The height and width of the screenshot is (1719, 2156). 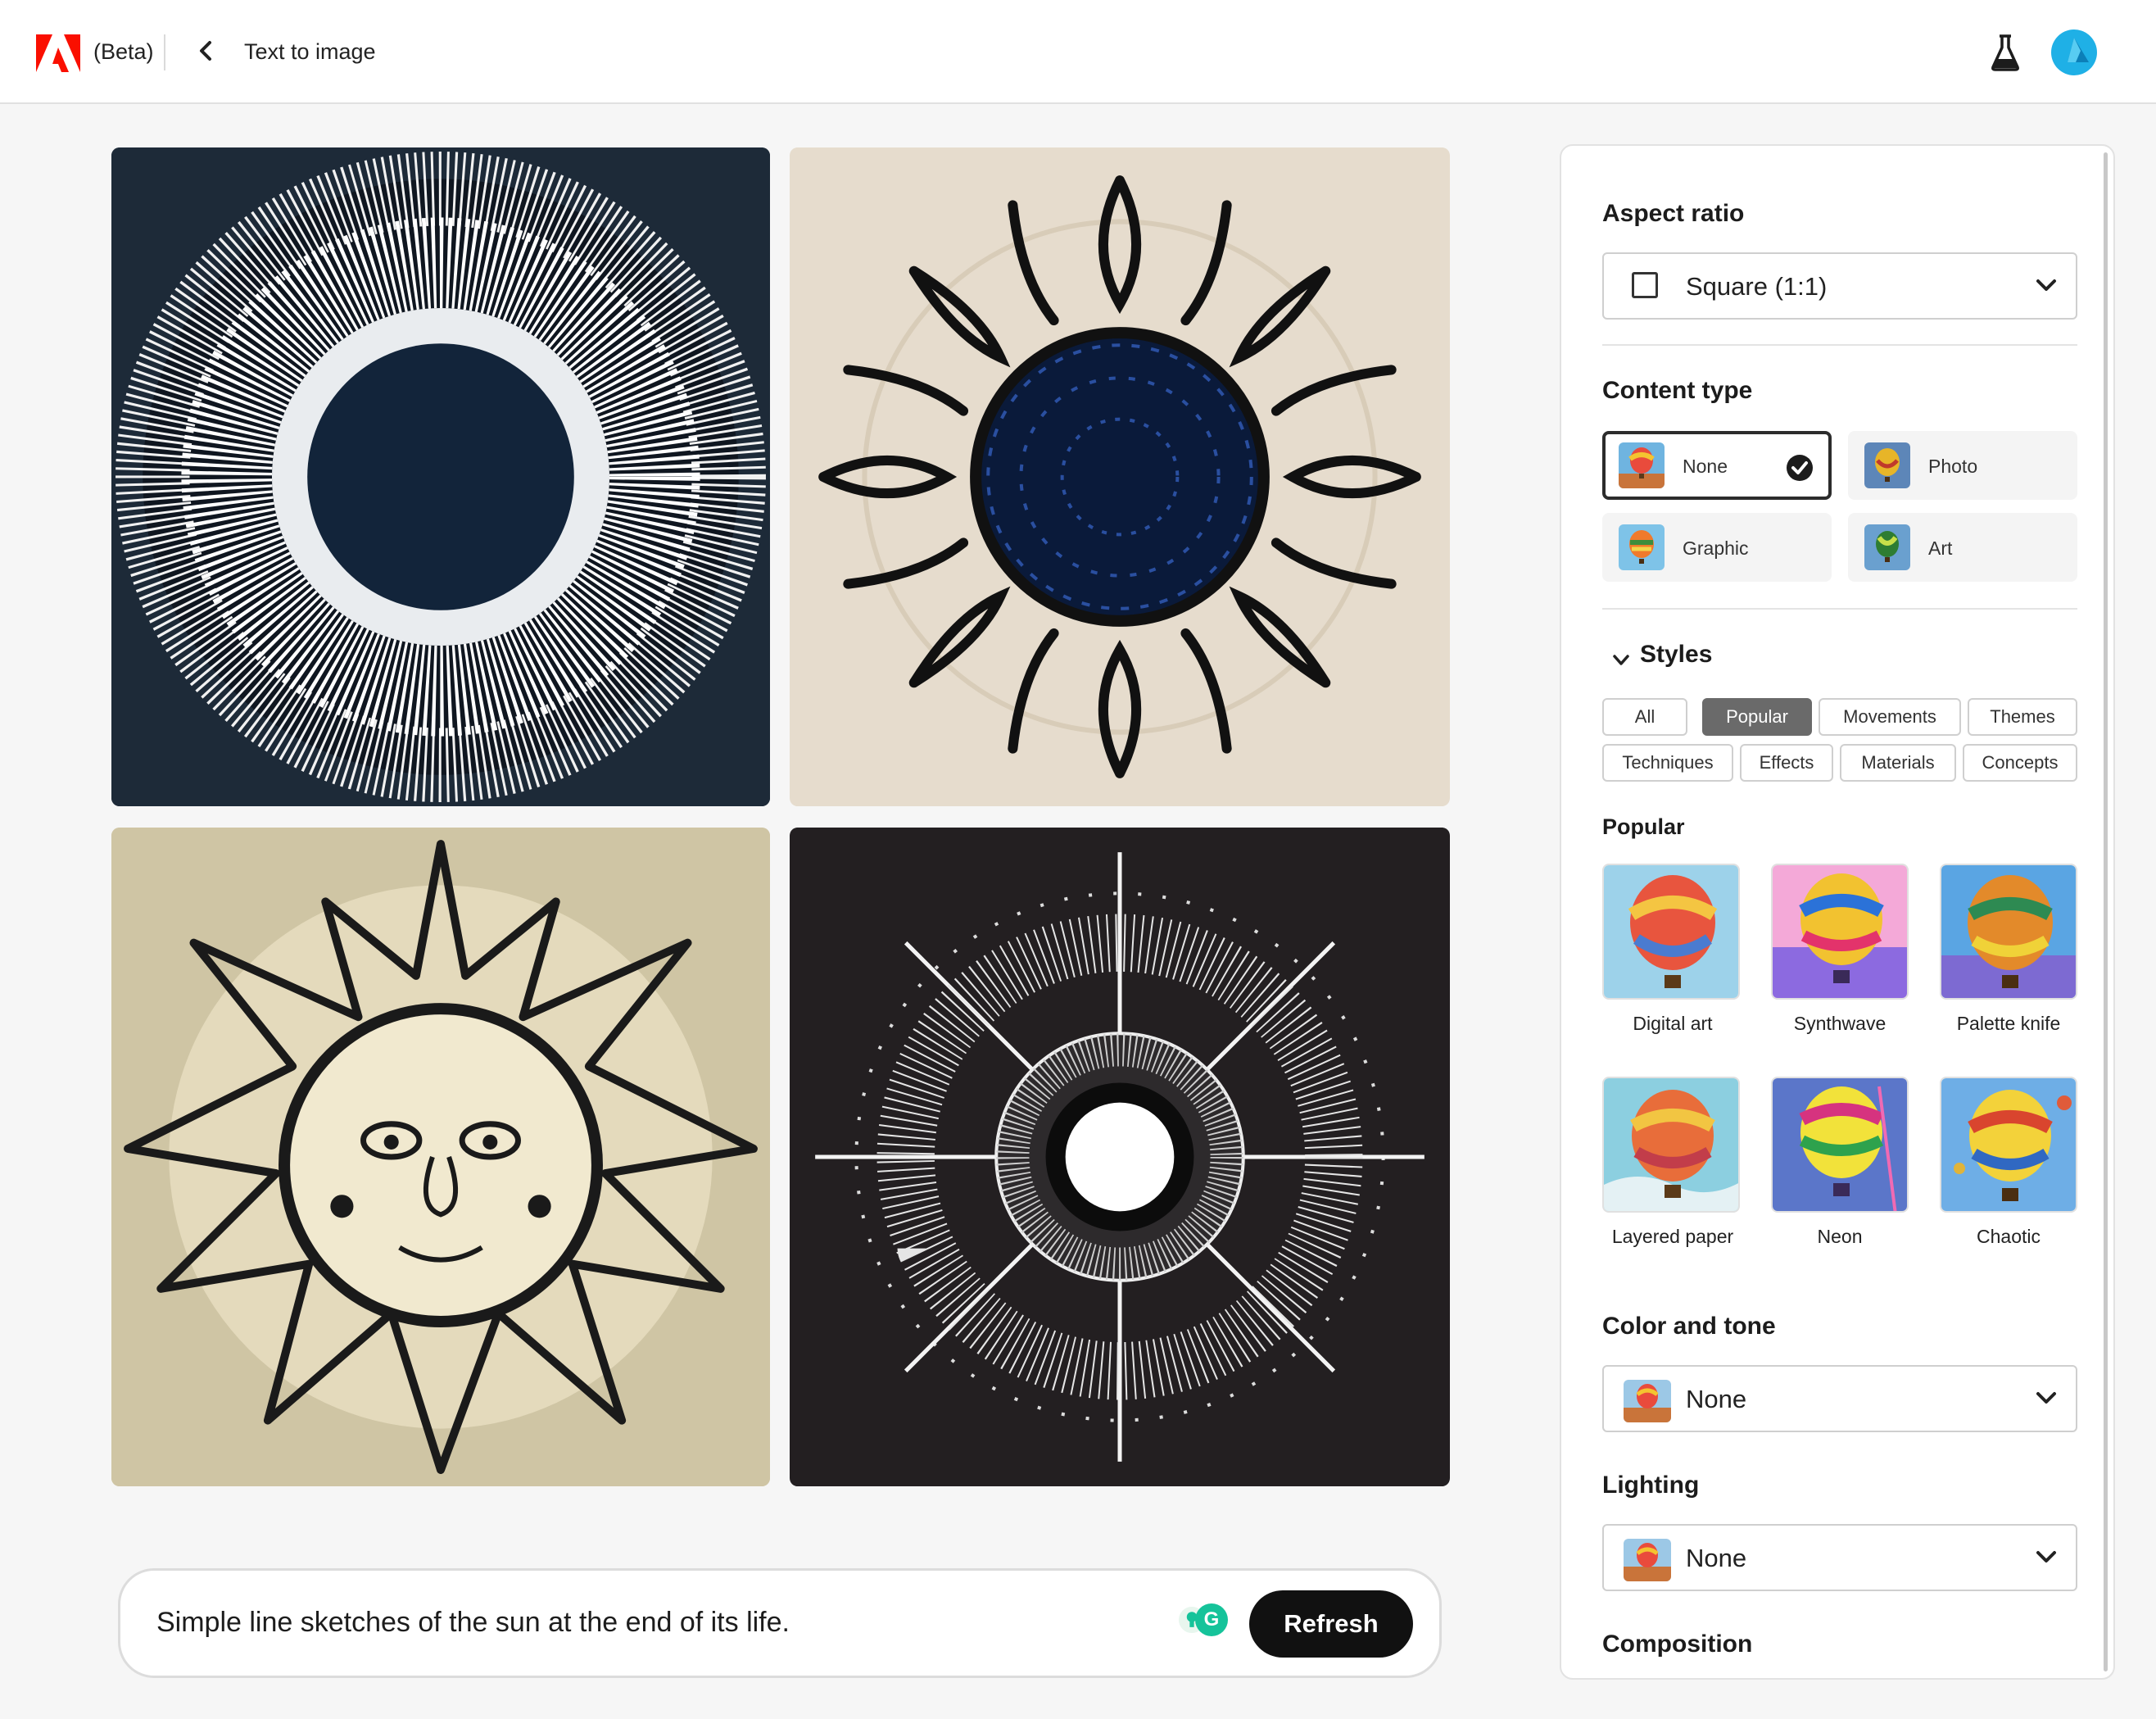 What do you see at coordinates (1962, 547) in the screenshot?
I see `content-type-art: Art` at bounding box center [1962, 547].